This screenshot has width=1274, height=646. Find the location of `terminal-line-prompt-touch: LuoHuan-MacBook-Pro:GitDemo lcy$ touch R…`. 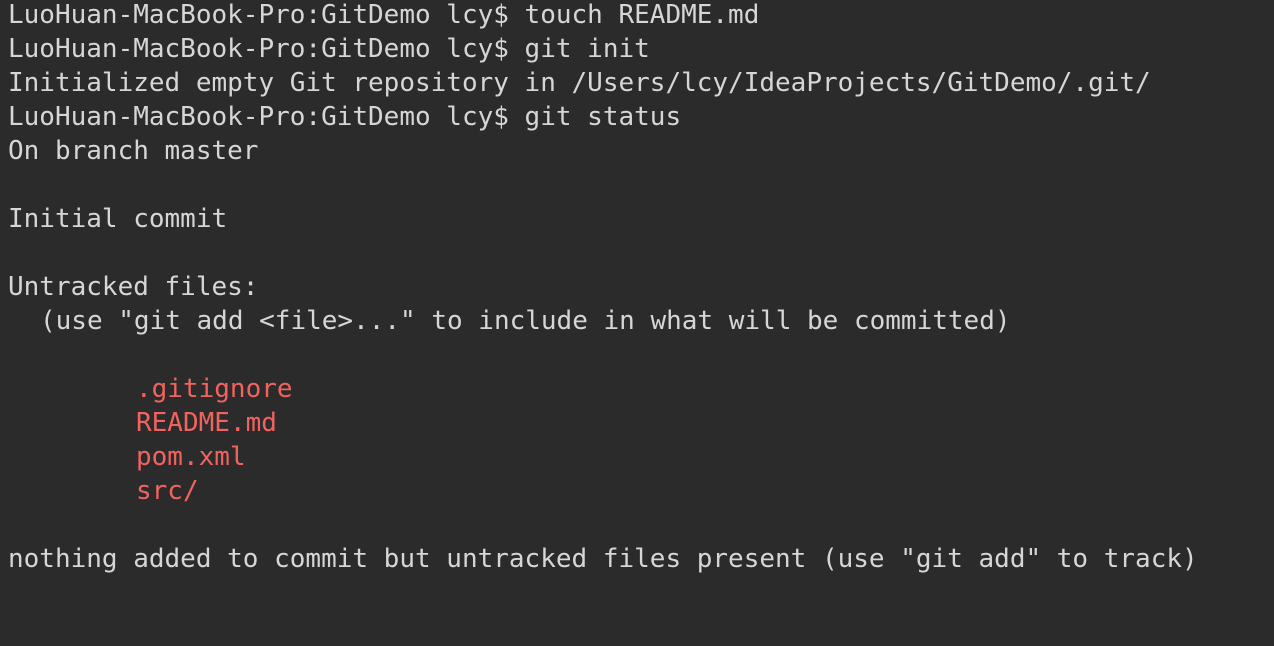

terminal-line-prompt-touch: LuoHuan-MacBook-Pro:GitDemo lcy$ touch R… is located at coordinates (384, 15).